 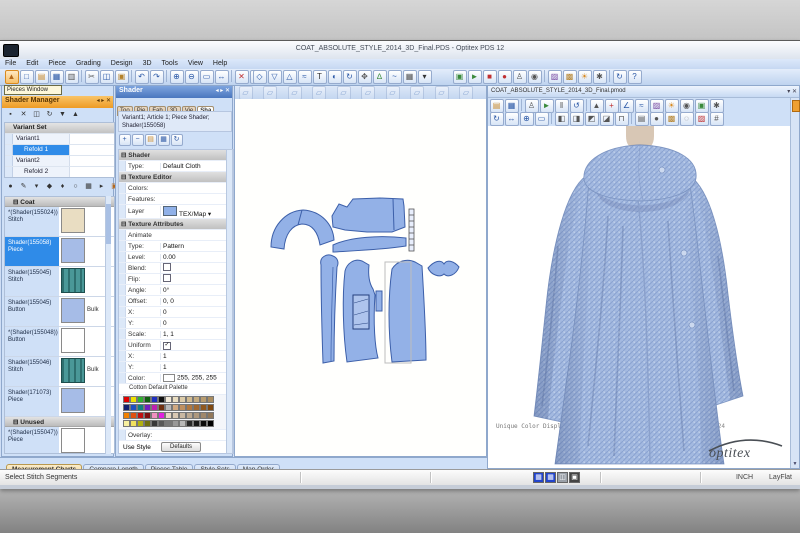 I want to click on move-tool-icon: ✥, so click(x=364, y=77).